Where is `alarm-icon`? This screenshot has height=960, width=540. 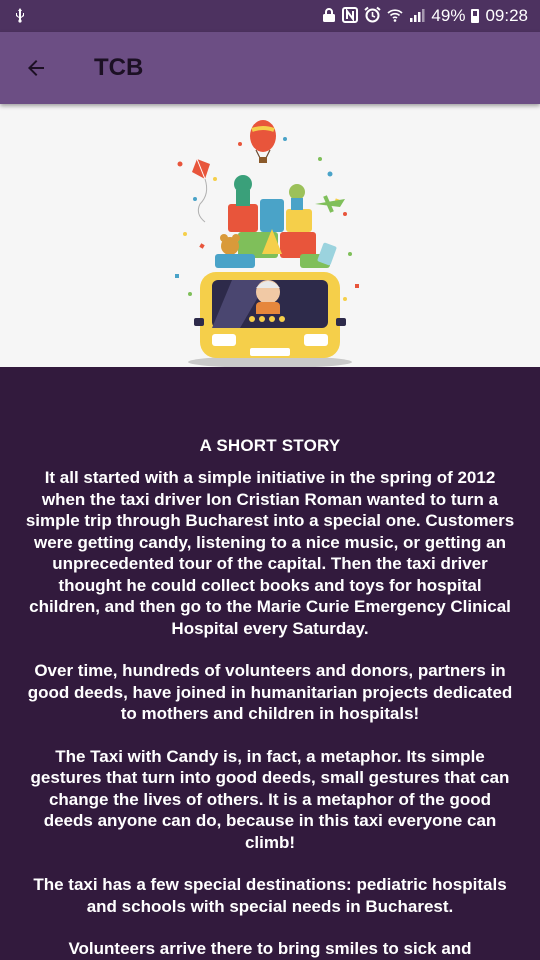
alarm-icon is located at coordinates (373, 16).